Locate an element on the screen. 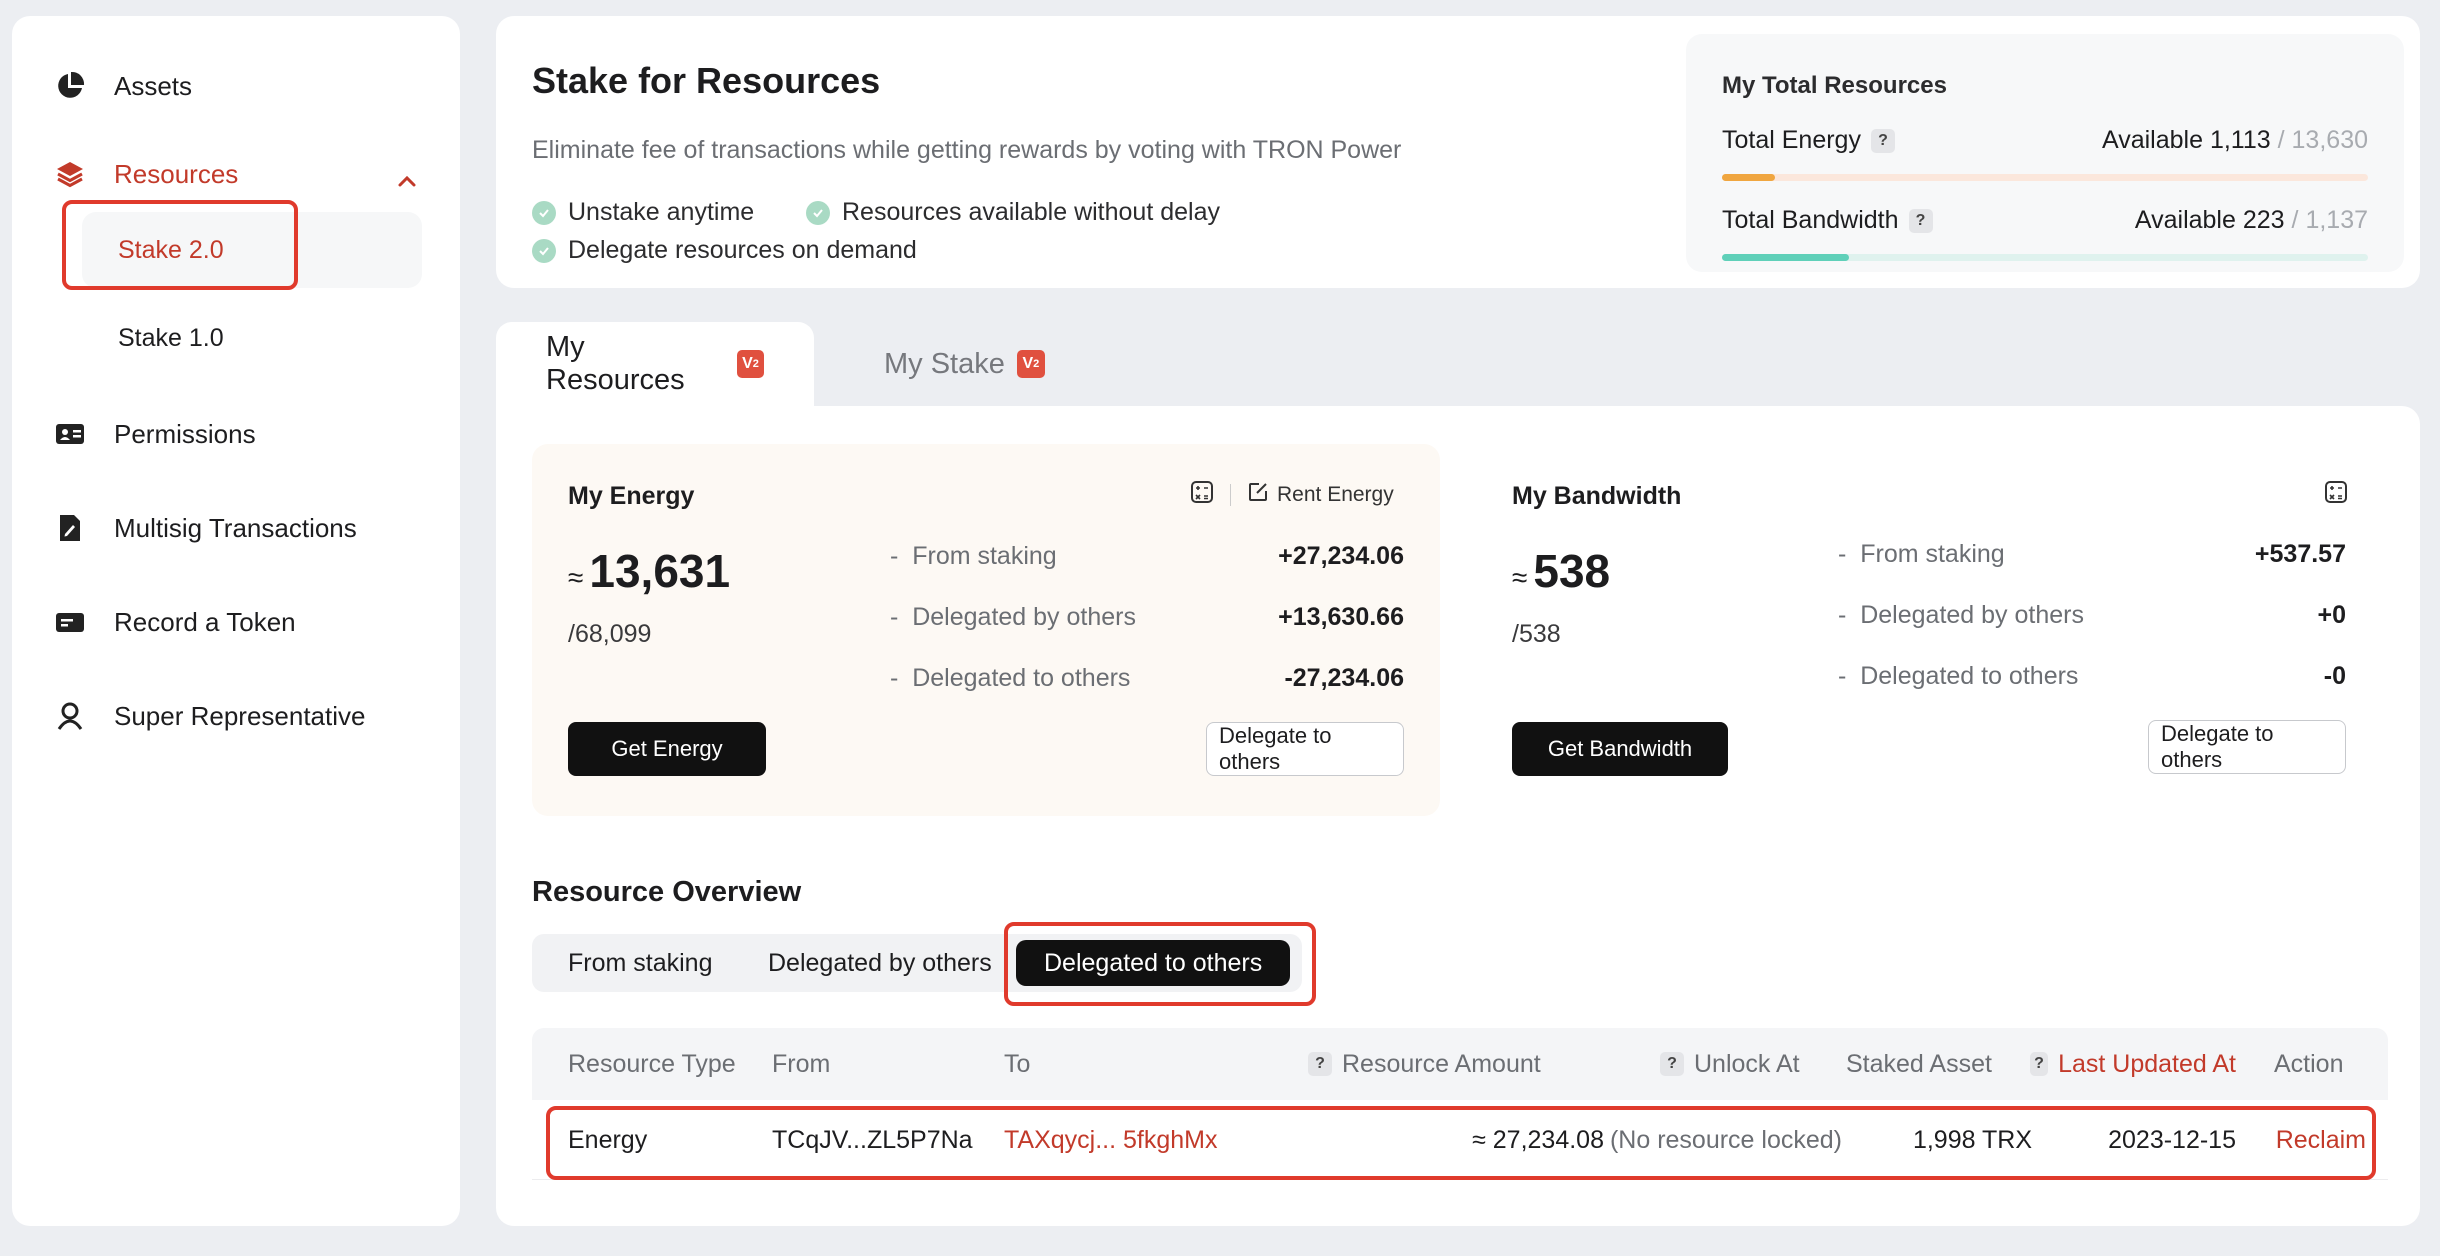  tab-label: My Resources is located at coordinates (615, 363).